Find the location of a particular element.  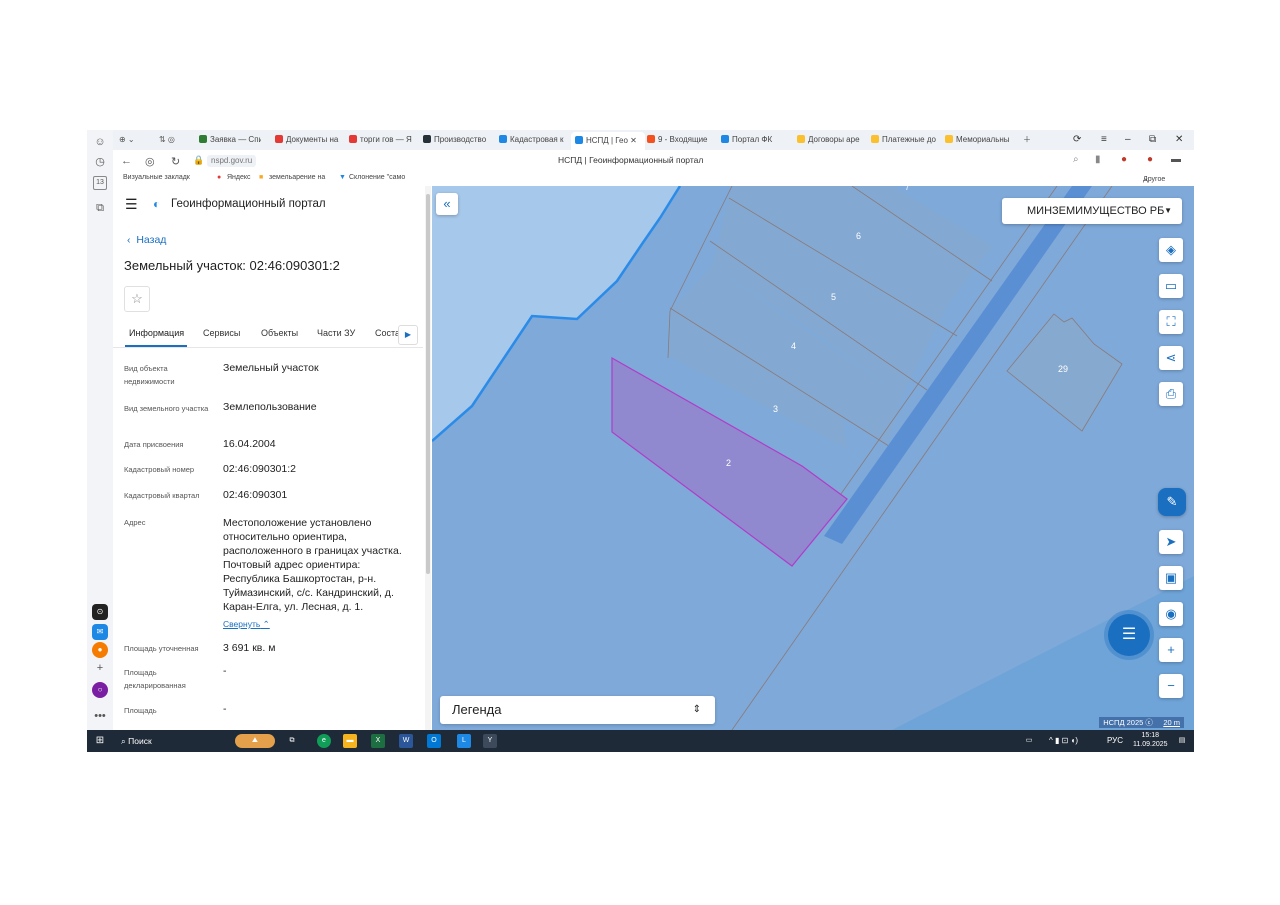

tab-item: Документы на is located at coordinates (309, 140).